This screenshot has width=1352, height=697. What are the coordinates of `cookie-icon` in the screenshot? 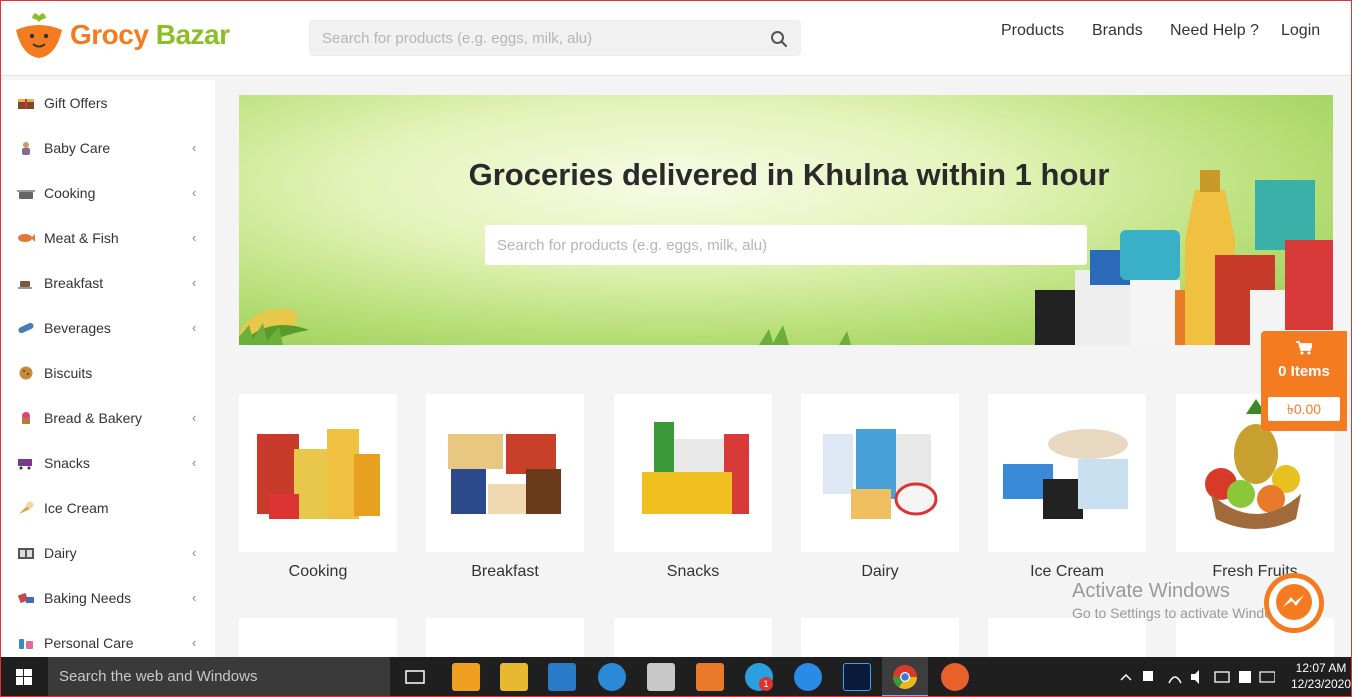 It's located at (26, 372).